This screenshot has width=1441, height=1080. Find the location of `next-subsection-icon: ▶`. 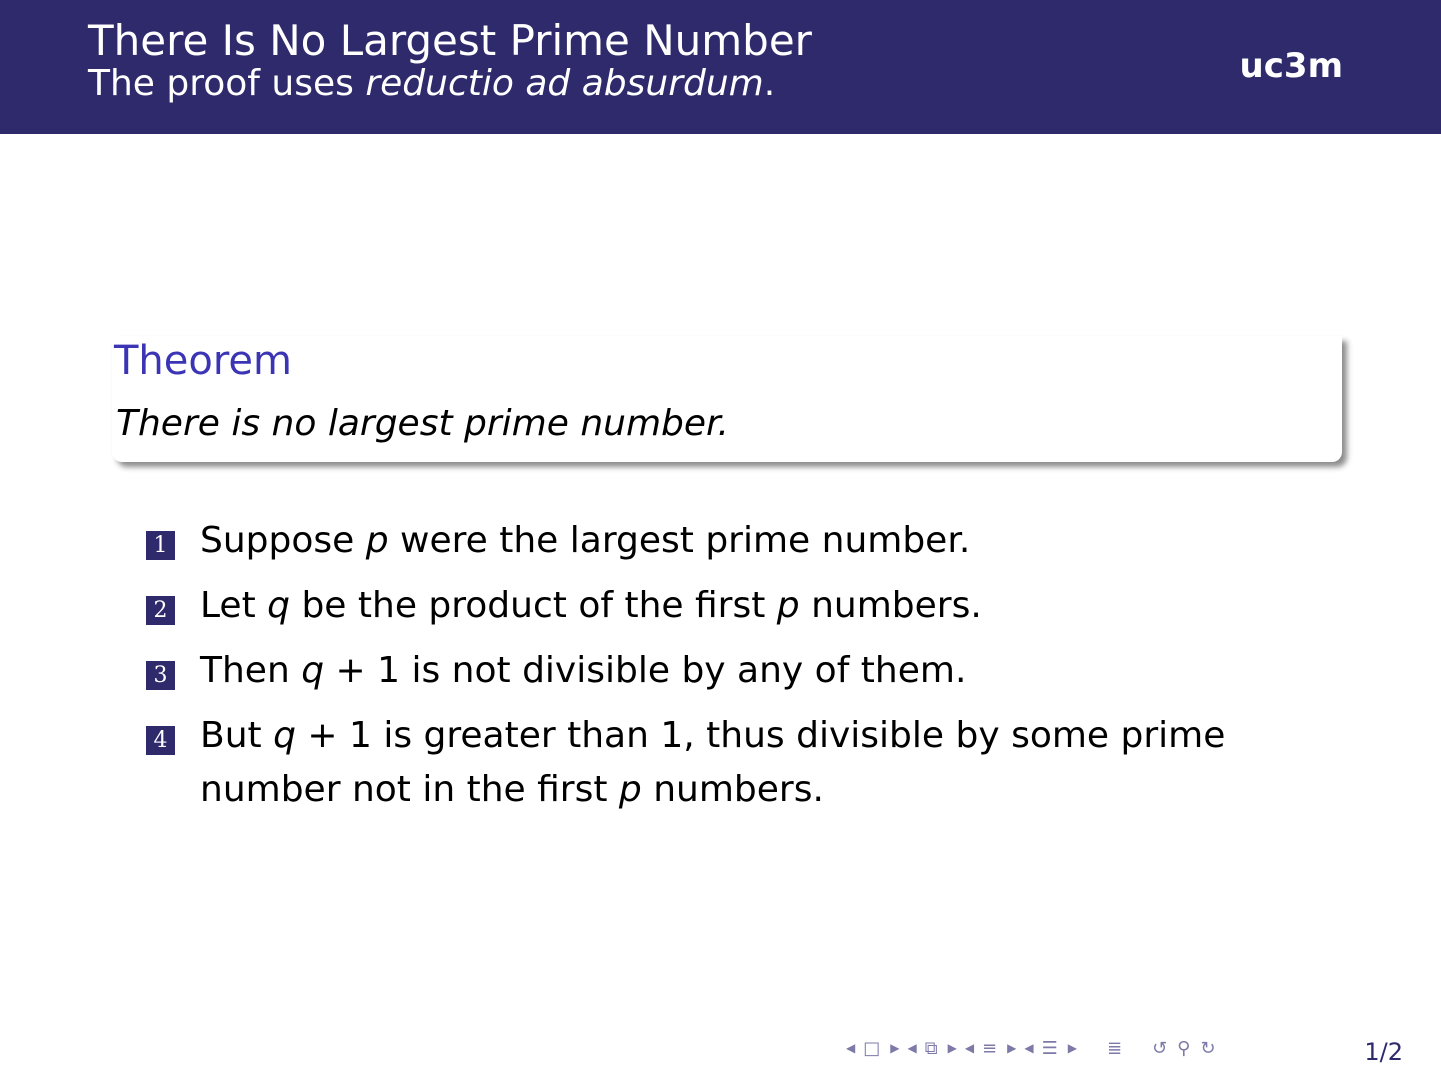

next-subsection-icon: ▶ is located at coordinates (952, 1048).